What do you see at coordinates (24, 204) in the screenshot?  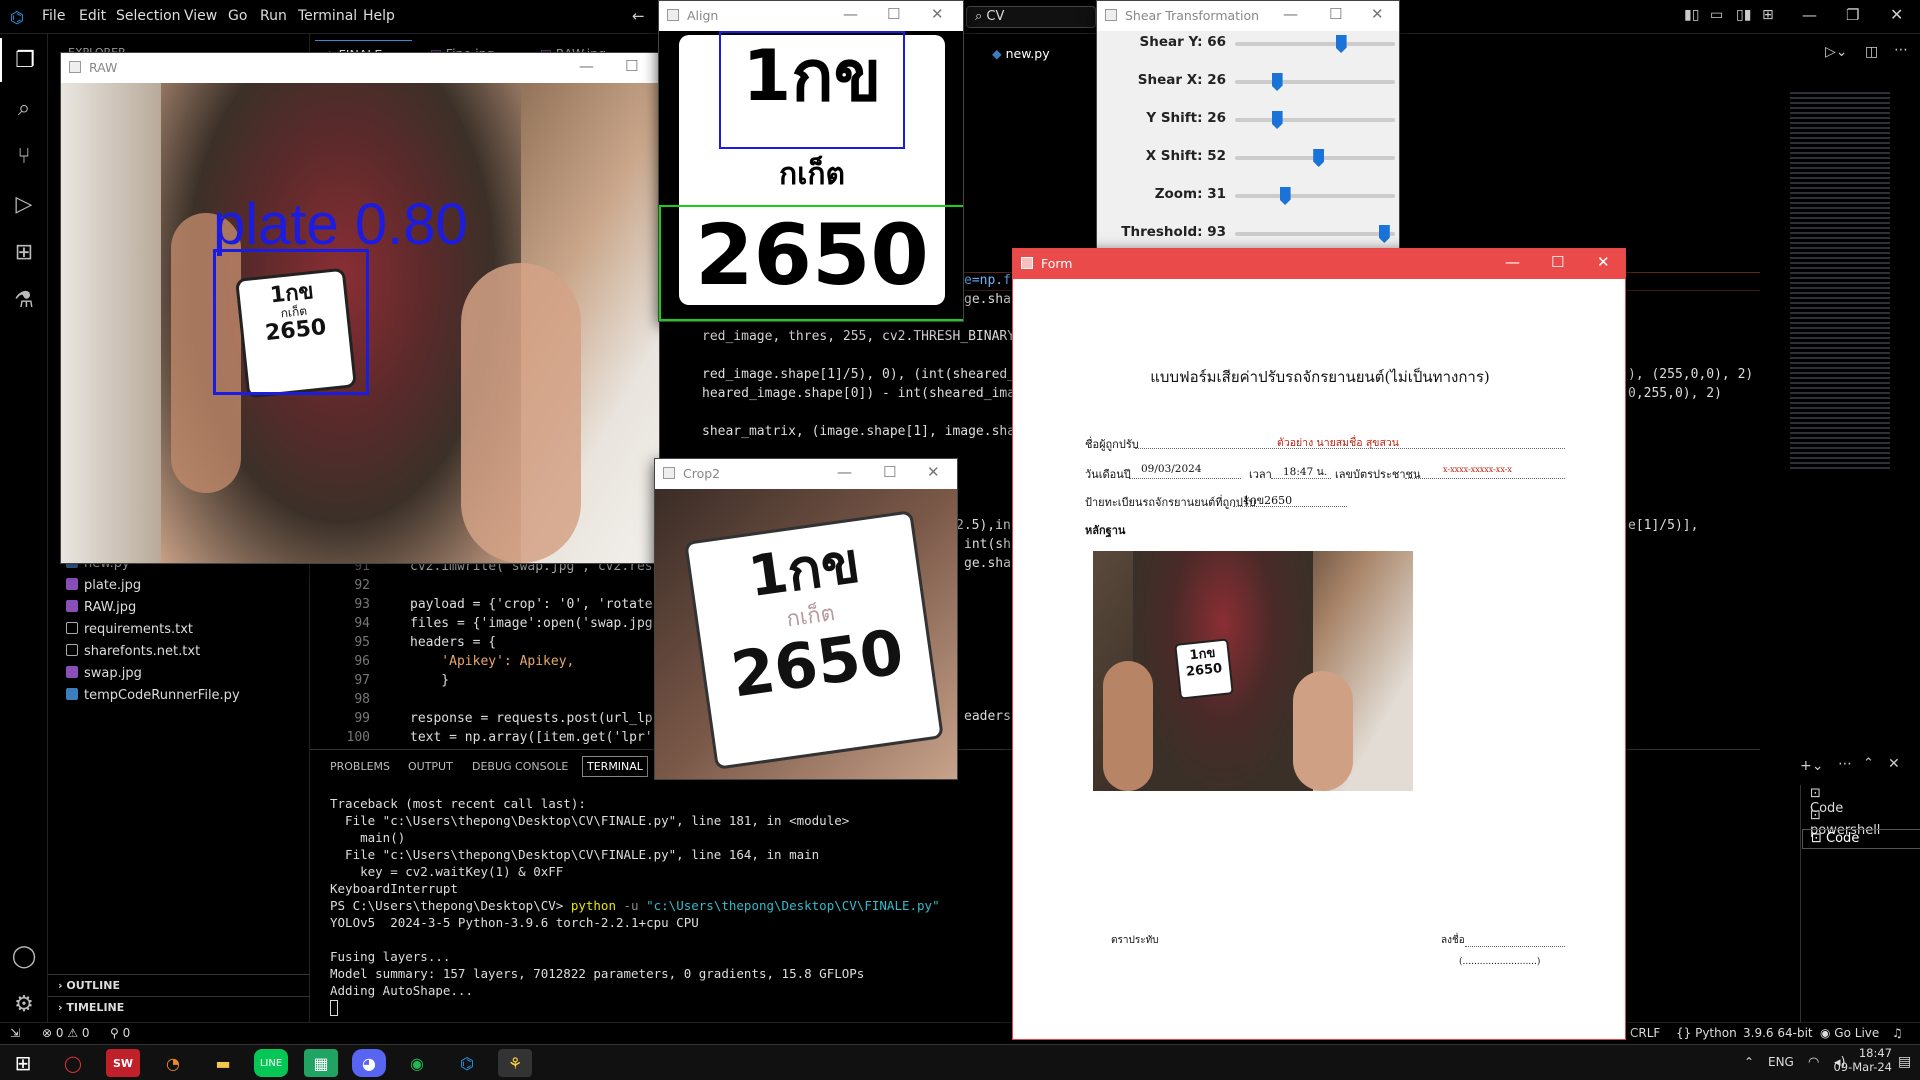 I see `run-debug-icon: ▷` at bounding box center [24, 204].